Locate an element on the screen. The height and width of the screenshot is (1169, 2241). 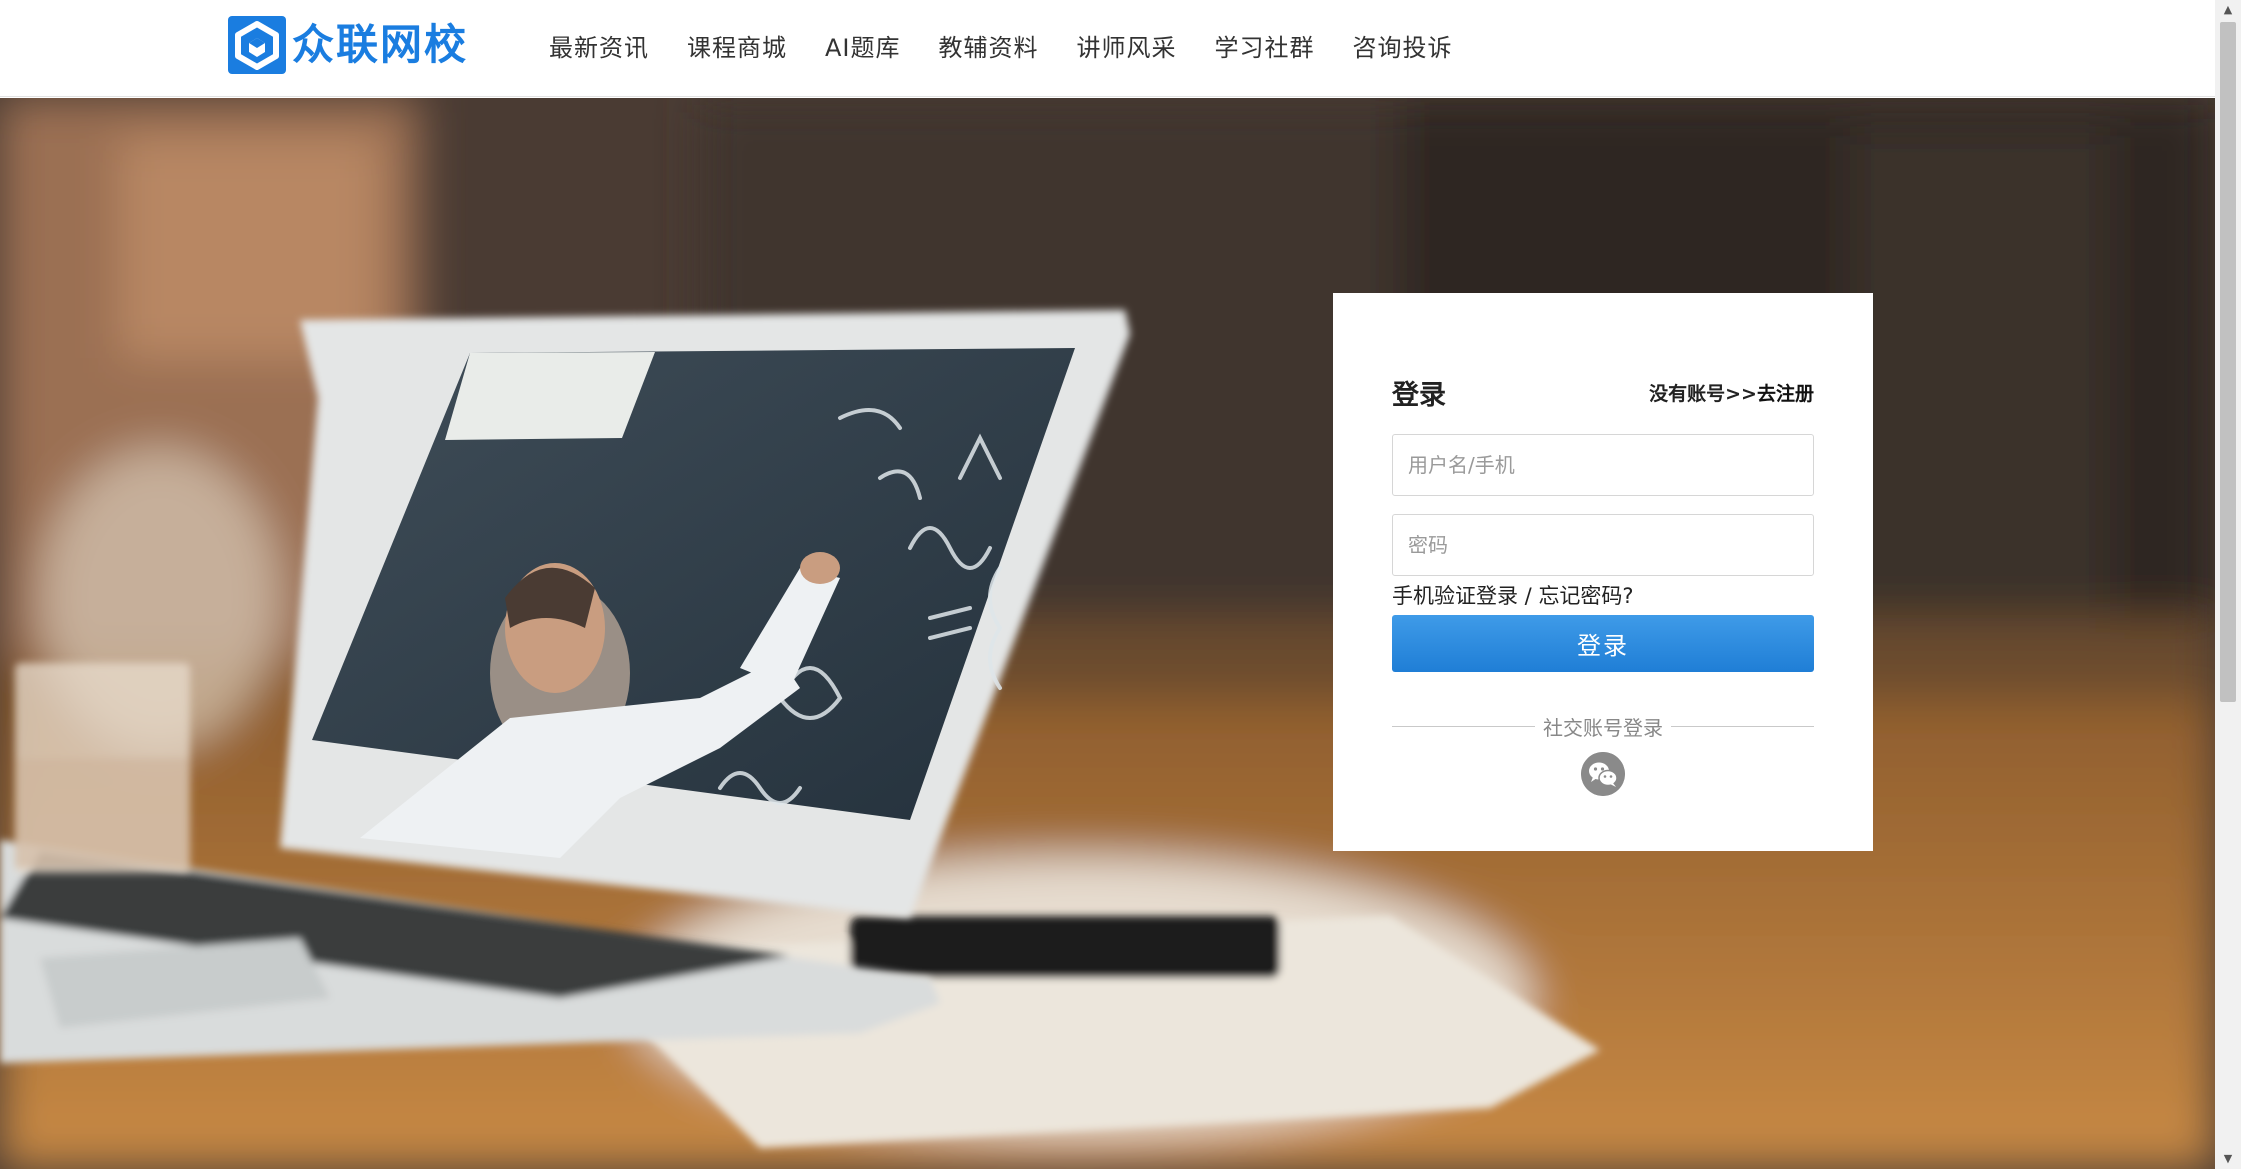
main-nav: 最新资讯 课程商城 AI题库 教辅资料 讲师风采 学习社群 咨询投诉 is located at coordinates (1020, 45).